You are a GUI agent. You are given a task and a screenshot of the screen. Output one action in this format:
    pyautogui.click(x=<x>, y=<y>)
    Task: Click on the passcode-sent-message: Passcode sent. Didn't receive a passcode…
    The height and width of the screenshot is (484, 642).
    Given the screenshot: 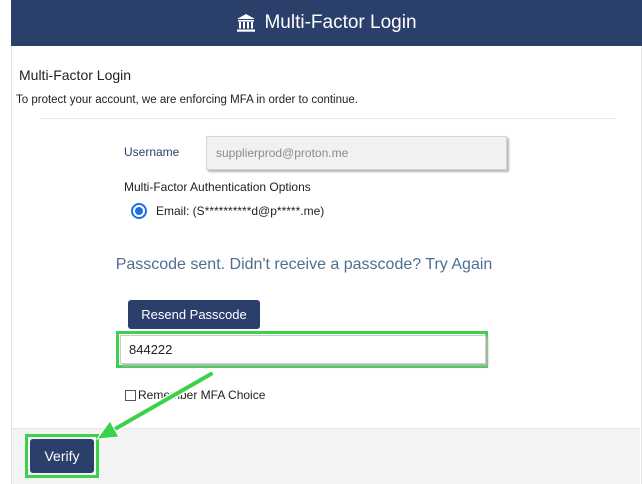 What is the action you would take?
    pyautogui.click(x=304, y=264)
    